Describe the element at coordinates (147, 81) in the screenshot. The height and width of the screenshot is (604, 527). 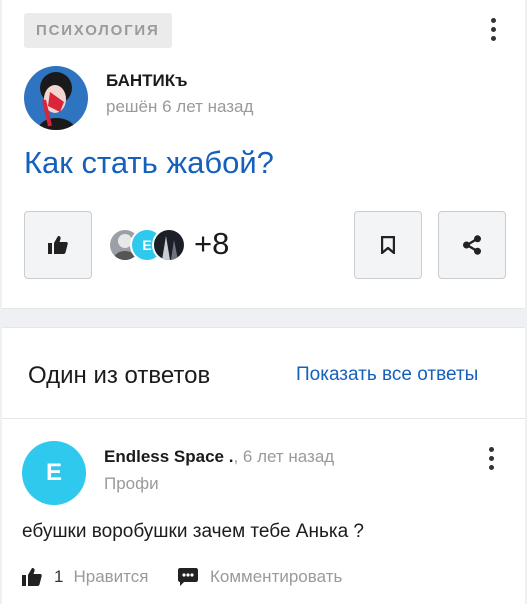
I see `author-name: БАНТИКъ` at that location.